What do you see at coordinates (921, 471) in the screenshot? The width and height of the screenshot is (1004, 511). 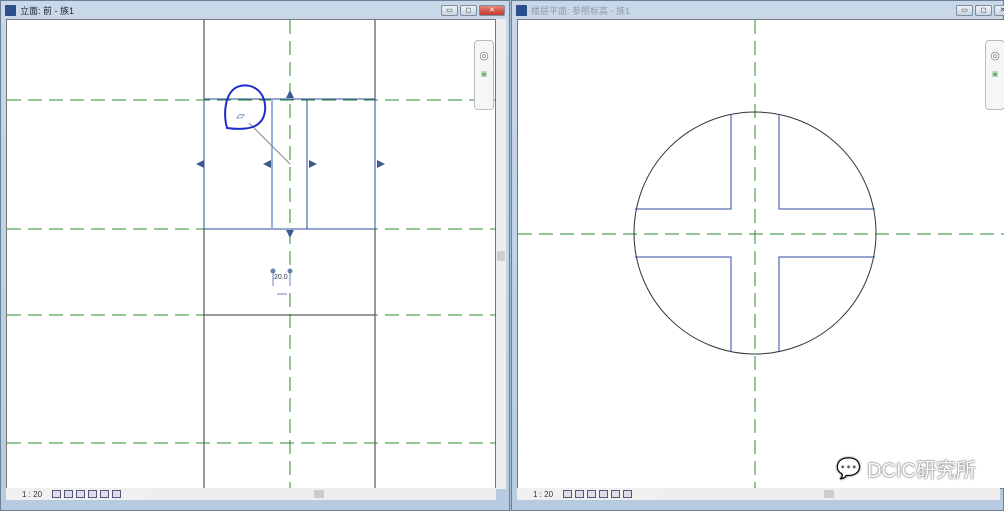 I see `watermark-text: DCIC研究所` at bounding box center [921, 471].